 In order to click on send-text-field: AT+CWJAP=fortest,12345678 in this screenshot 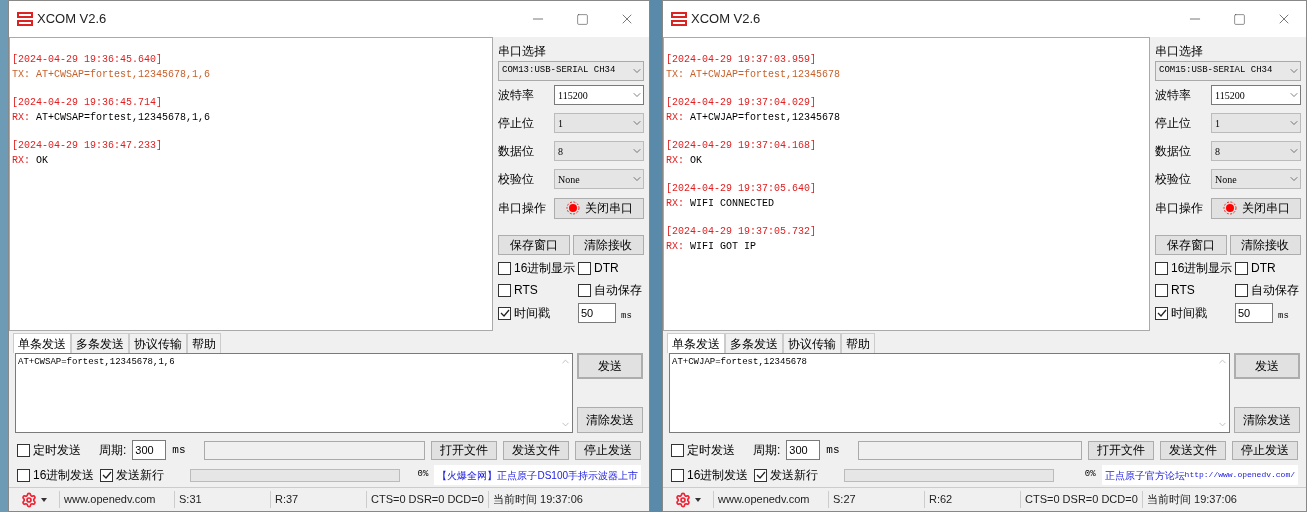, I will do `click(949, 393)`.